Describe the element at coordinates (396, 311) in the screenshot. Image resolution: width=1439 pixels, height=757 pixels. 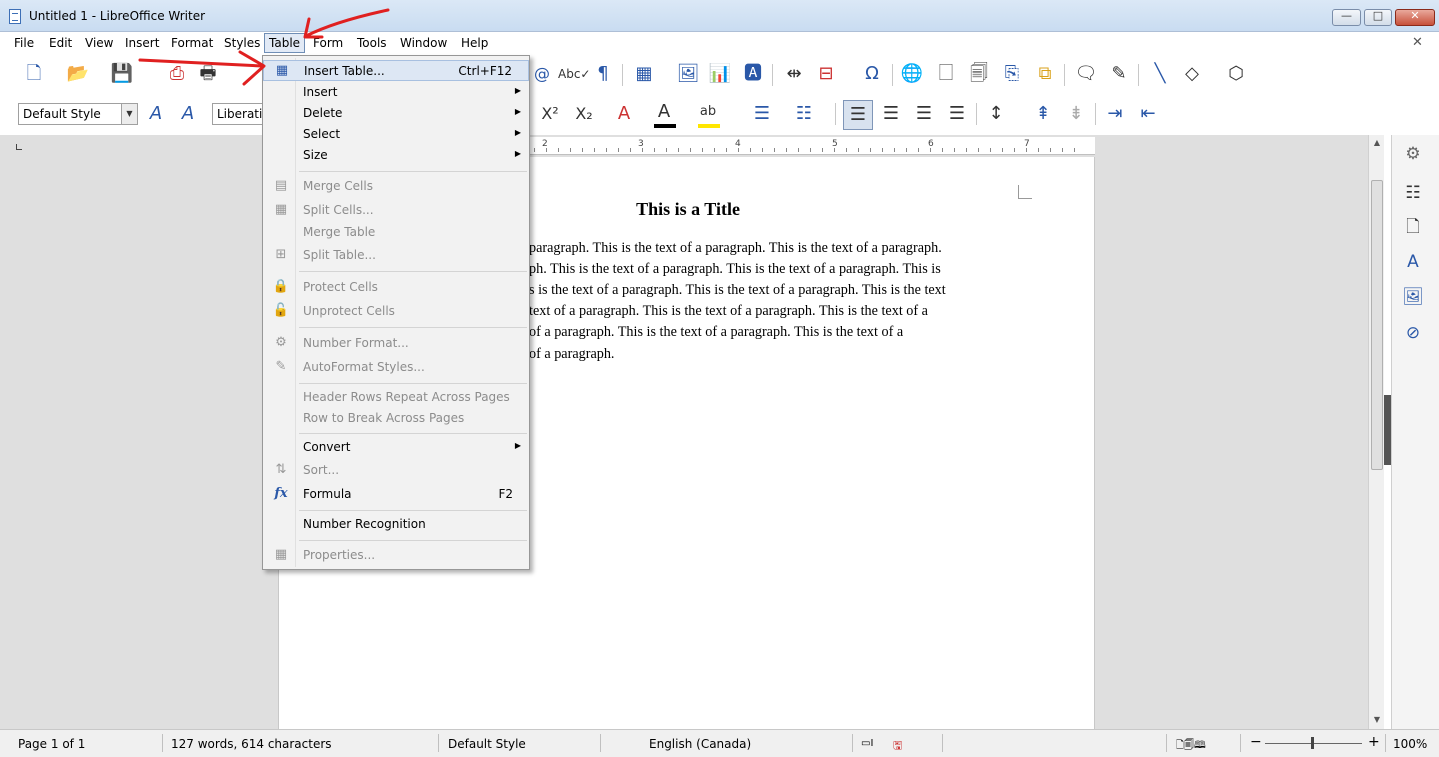
I see `menu-unprotect-cells: 🔓 Unprotect Cells` at that location.